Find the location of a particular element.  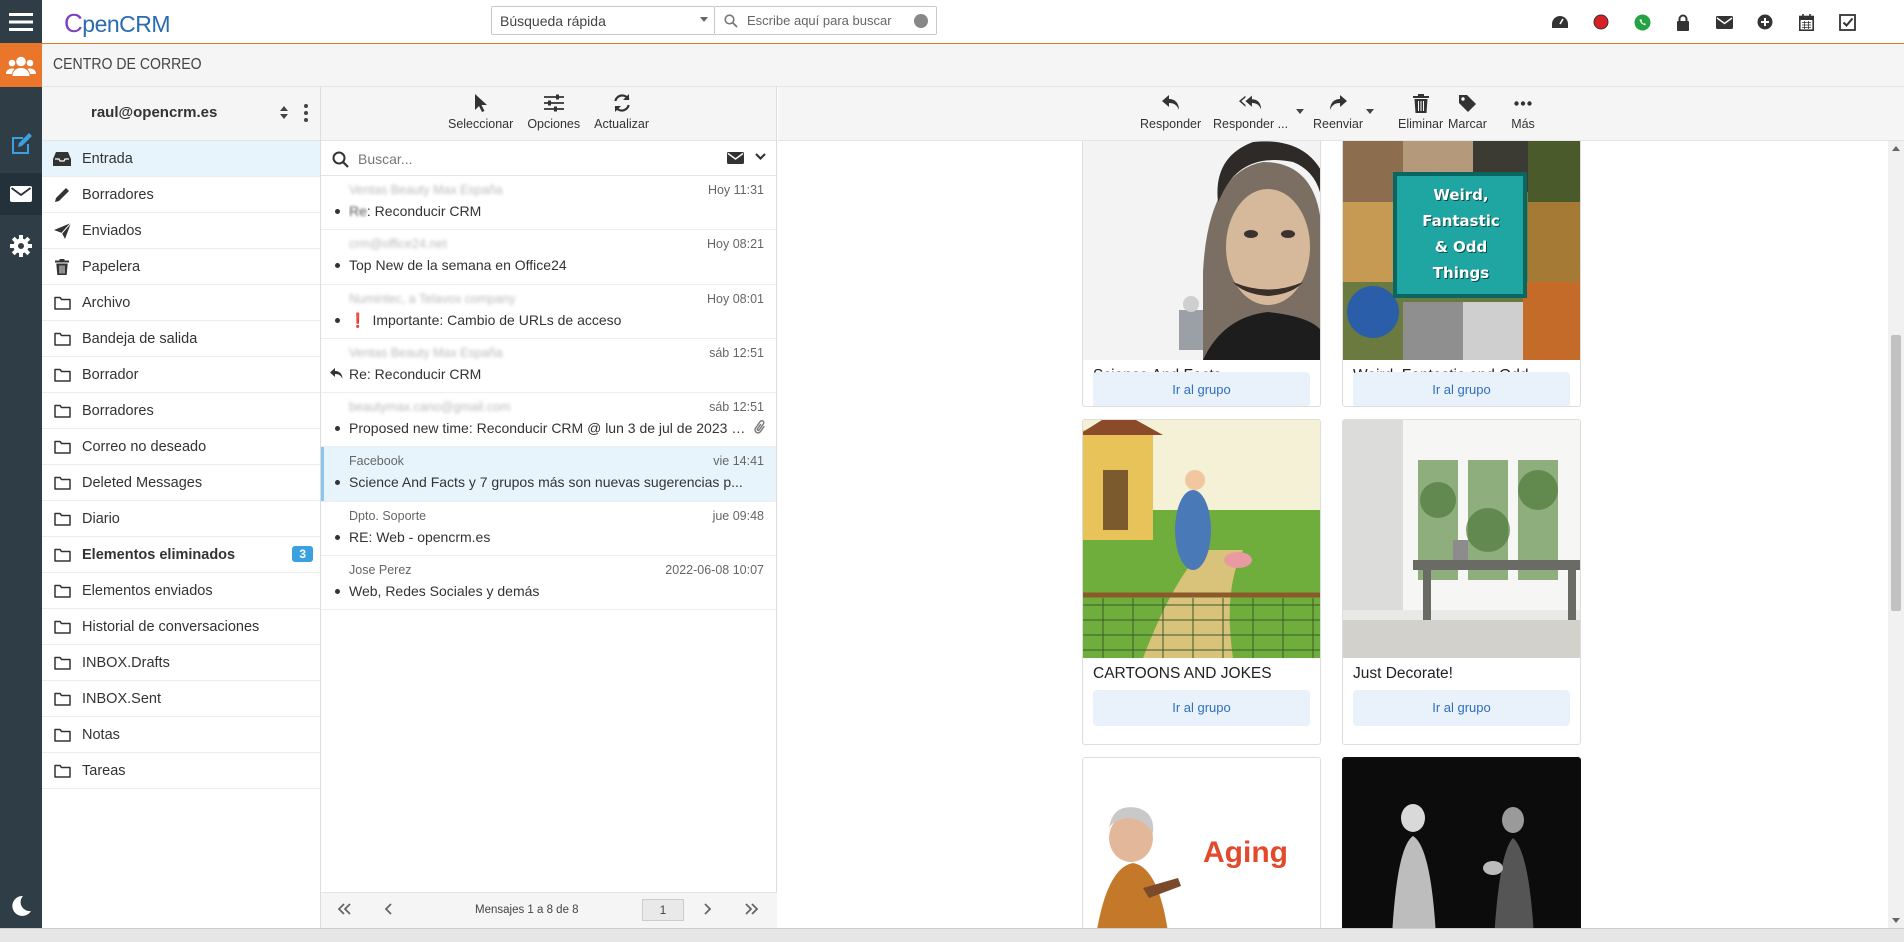

scroll-up-icon is located at coordinates (1896, 148).